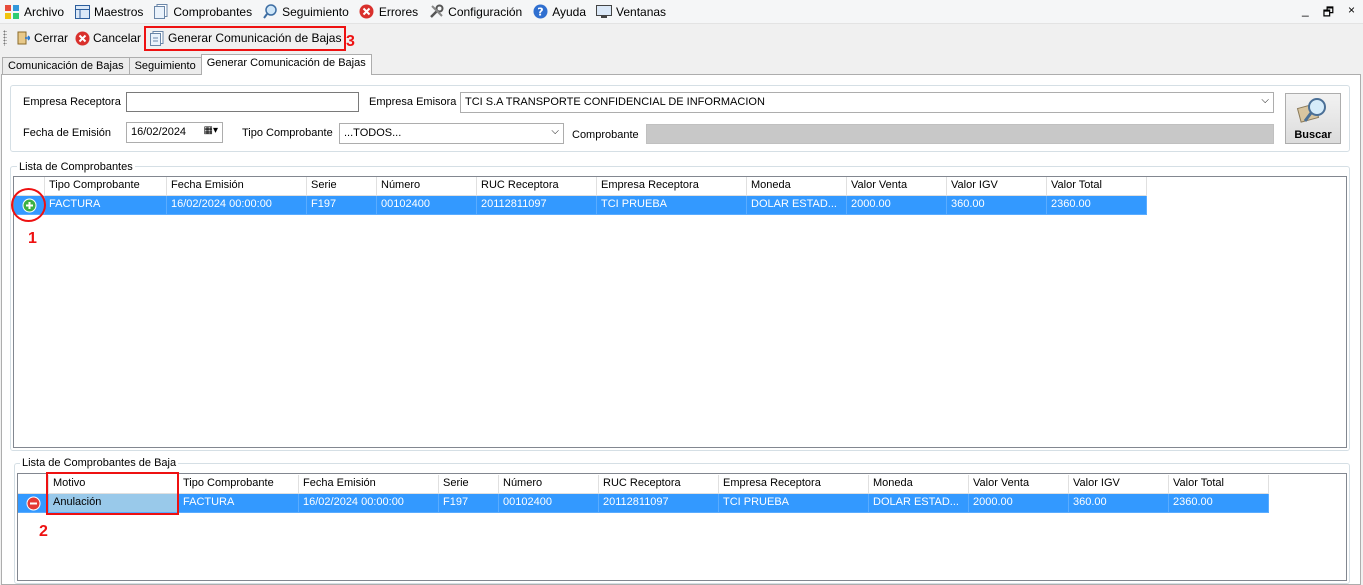 This screenshot has width=1363, height=585. I want to click on menu-maestros: Maestros, so click(109, 12).